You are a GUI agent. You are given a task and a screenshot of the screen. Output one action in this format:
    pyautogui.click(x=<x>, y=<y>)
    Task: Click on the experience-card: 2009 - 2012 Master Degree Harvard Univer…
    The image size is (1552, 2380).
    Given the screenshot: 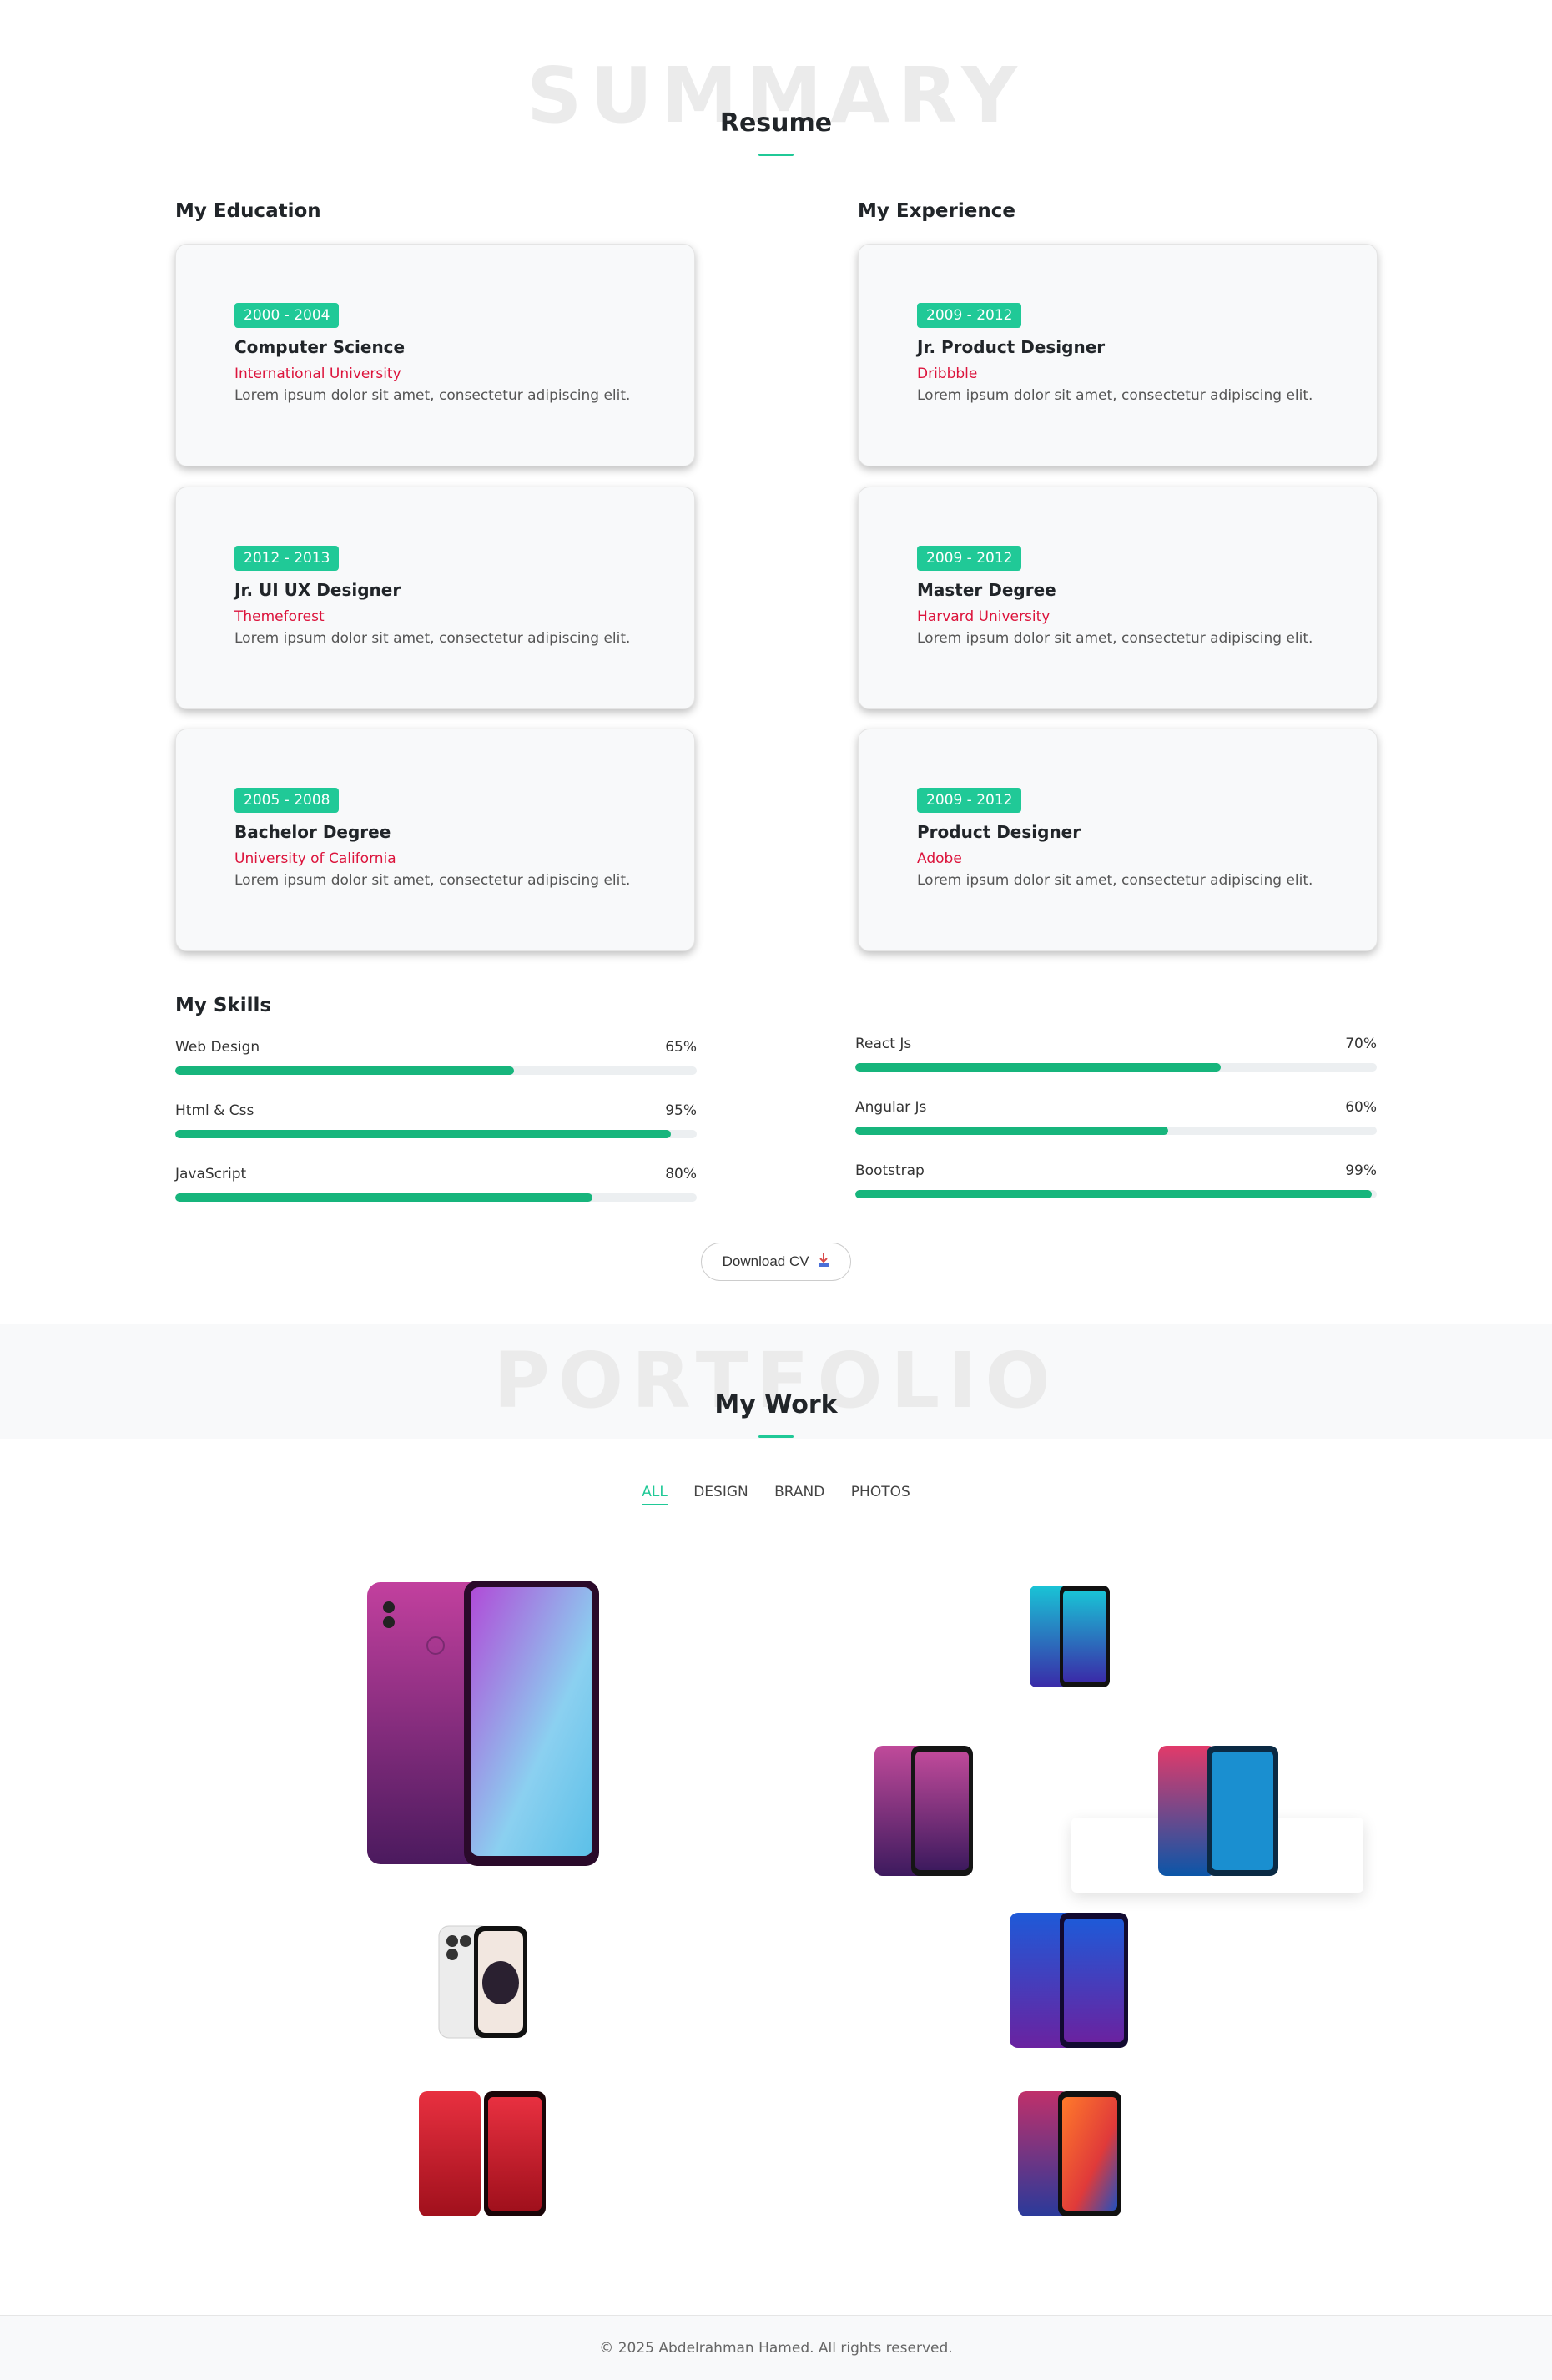 What is the action you would take?
    pyautogui.click(x=1118, y=598)
    